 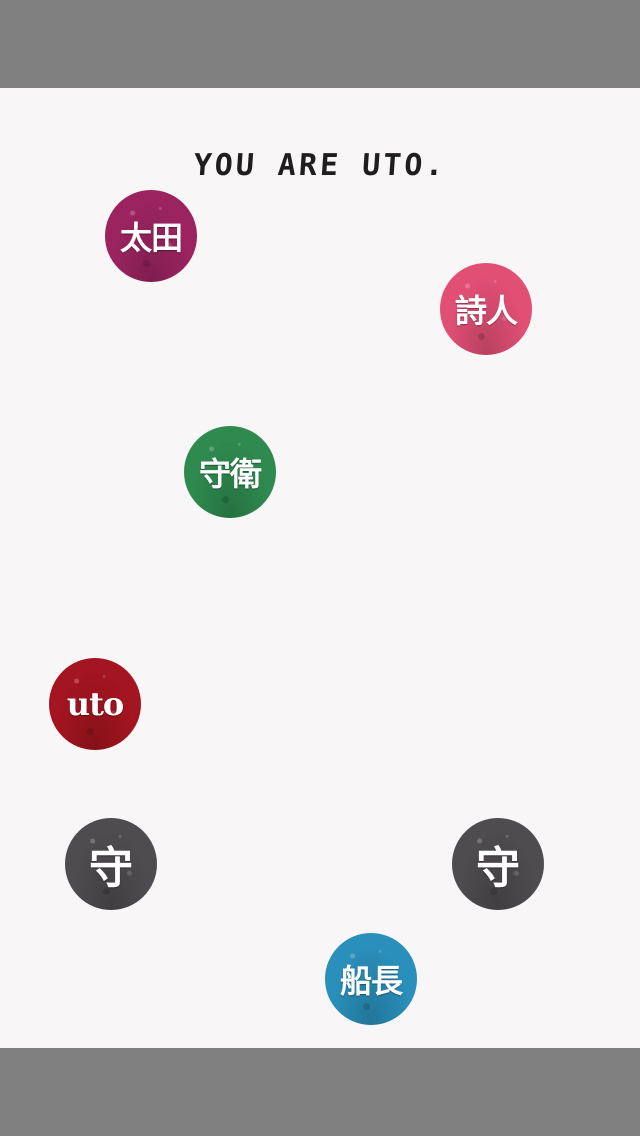 What do you see at coordinates (320, 44) in the screenshot?
I see `letterbox-top` at bounding box center [320, 44].